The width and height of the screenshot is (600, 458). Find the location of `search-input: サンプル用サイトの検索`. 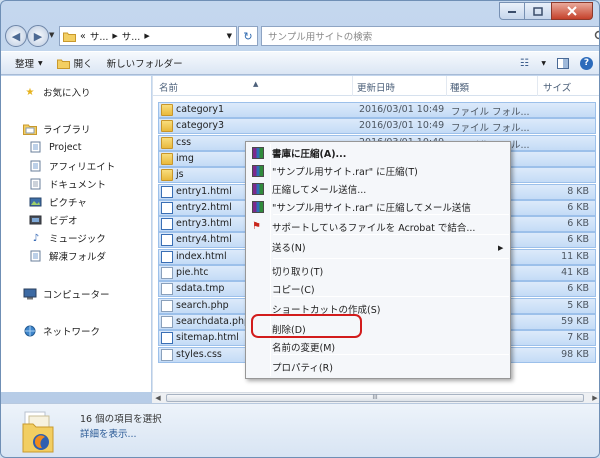

search-input: サンプル用サイトの検索 is located at coordinates (430, 36).